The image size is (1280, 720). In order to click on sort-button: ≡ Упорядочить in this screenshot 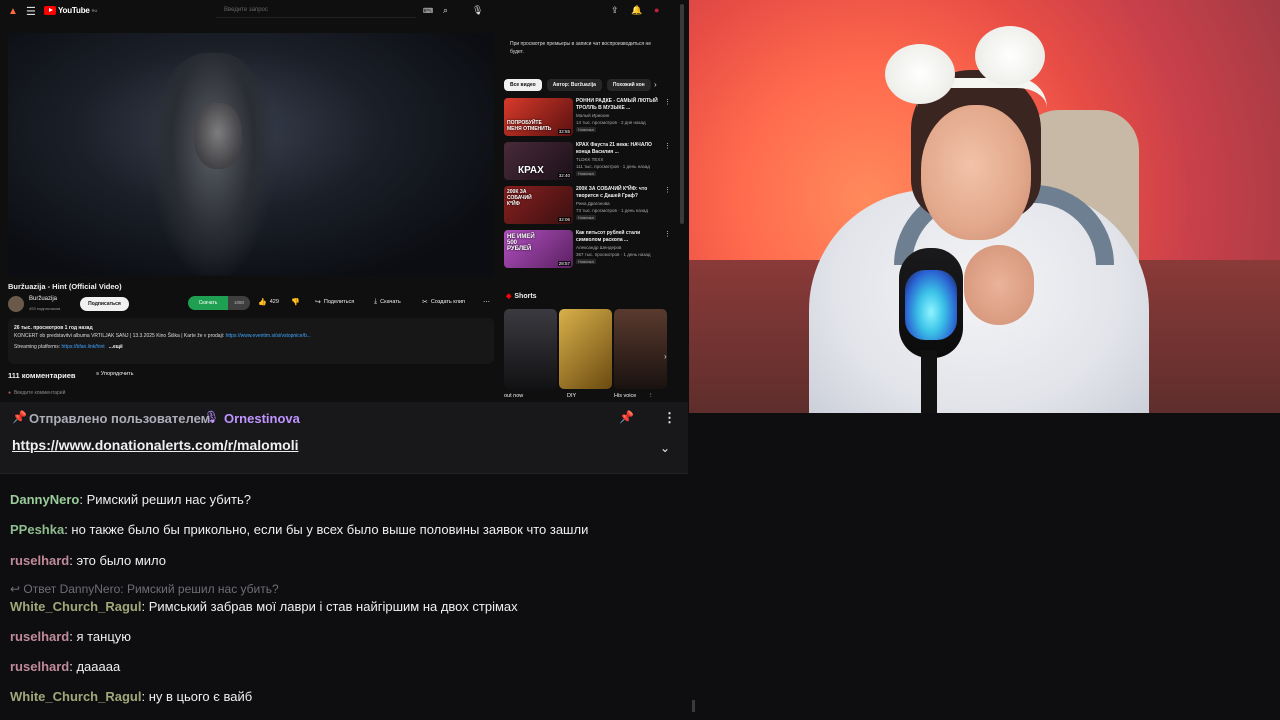, I will do `click(114, 374)`.